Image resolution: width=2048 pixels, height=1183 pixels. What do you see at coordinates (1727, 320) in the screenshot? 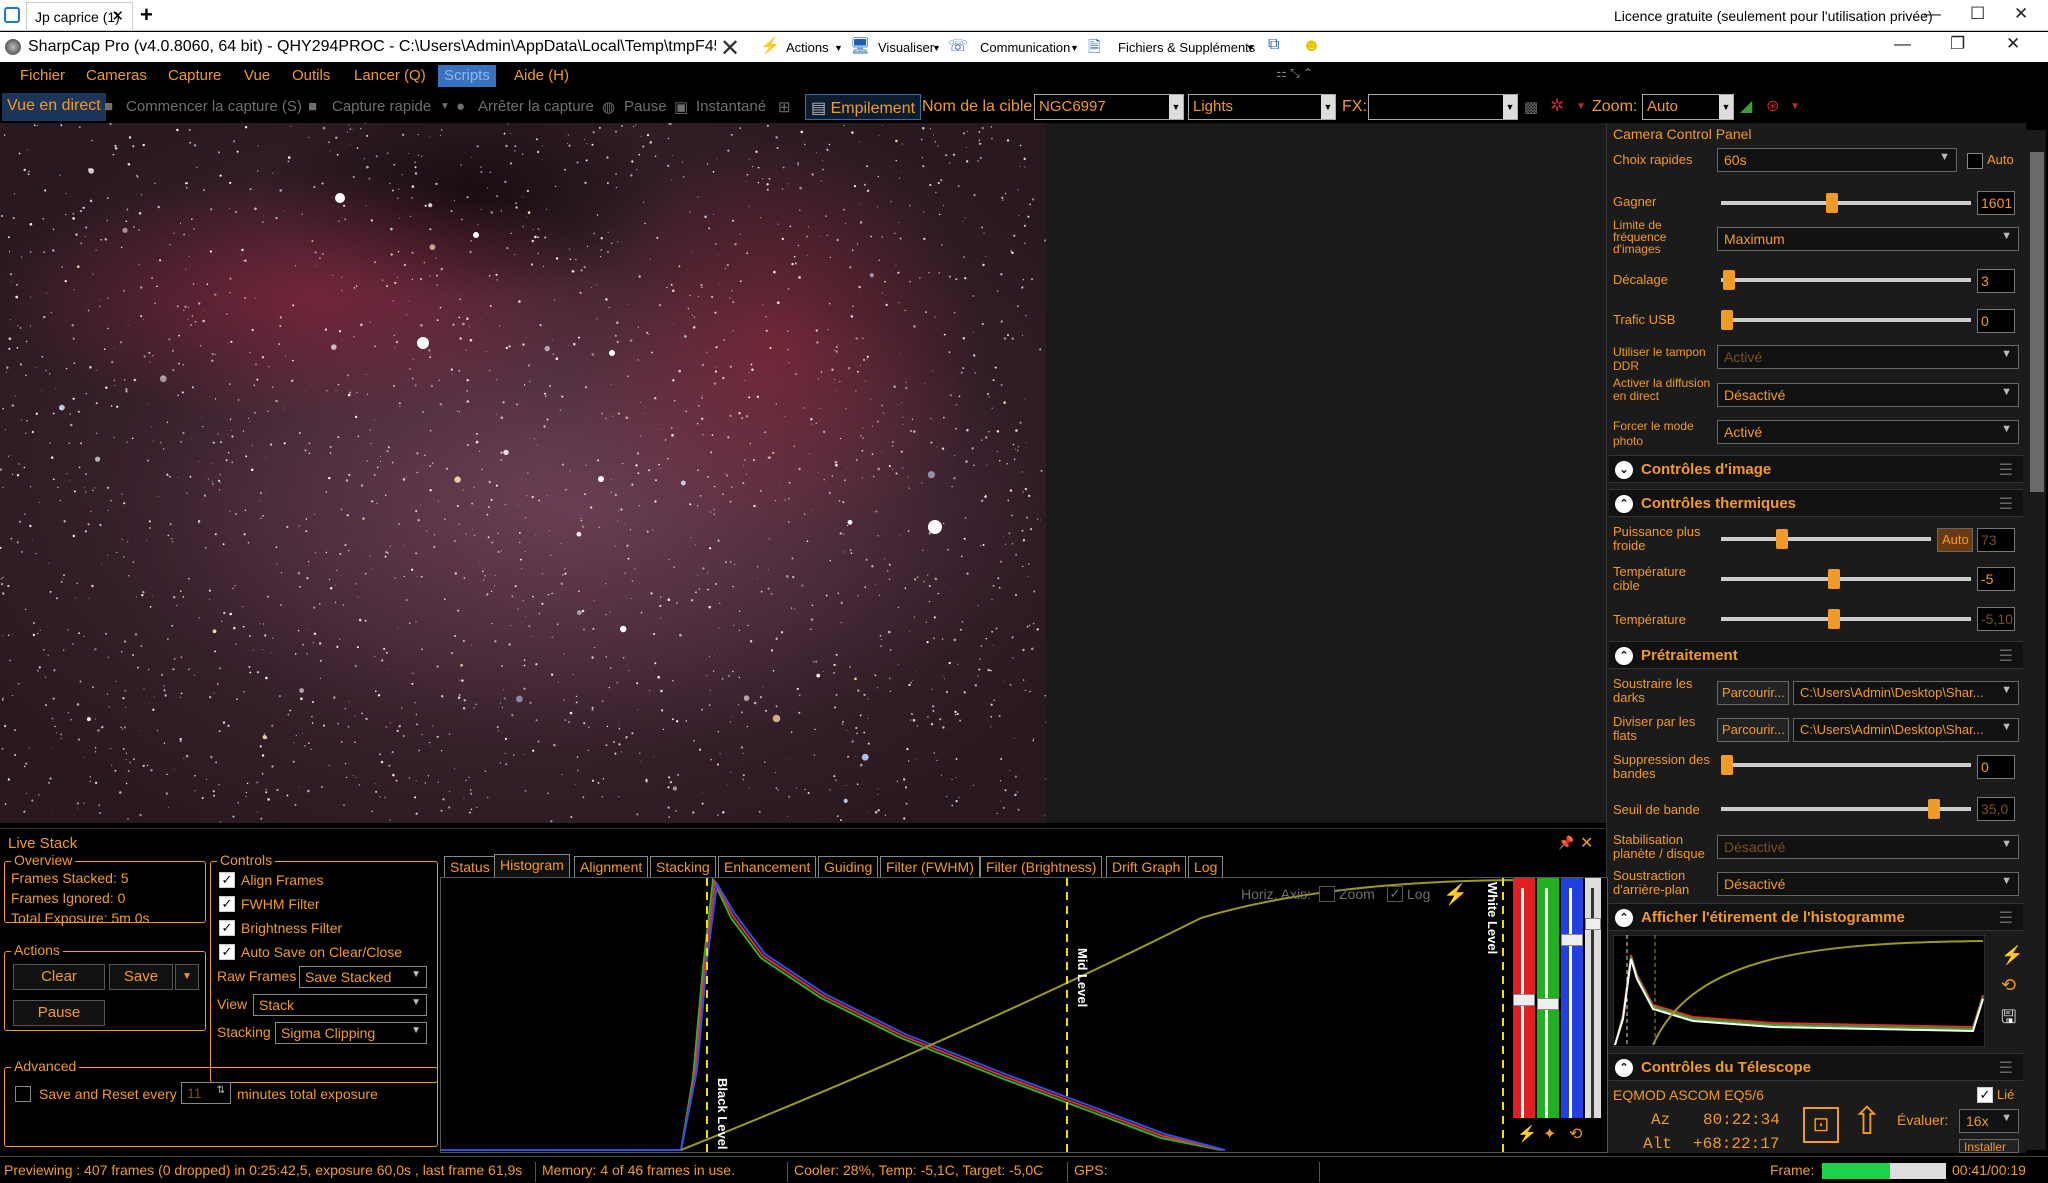
I see `usb-traffic-slider-knob` at bounding box center [1727, 320].